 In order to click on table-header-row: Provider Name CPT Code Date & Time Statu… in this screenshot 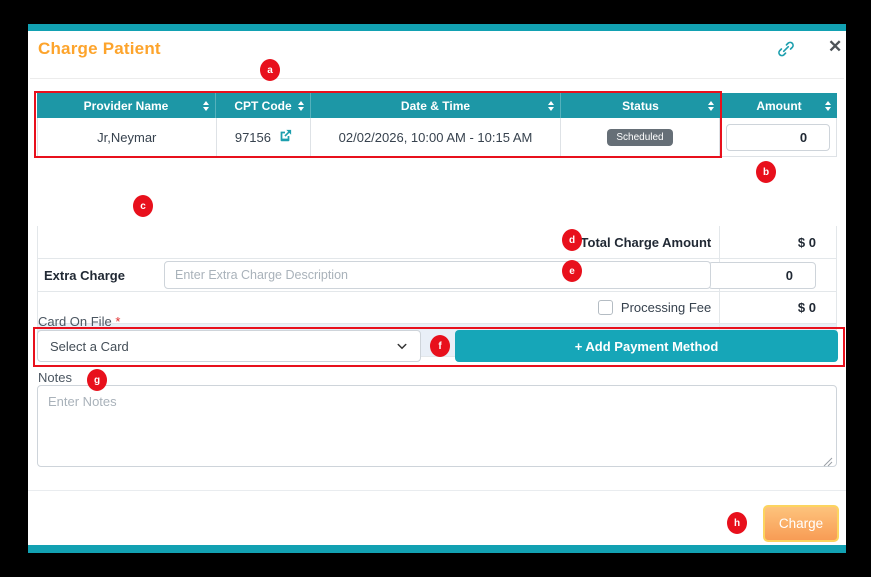, I will do `click(437, 105)`.